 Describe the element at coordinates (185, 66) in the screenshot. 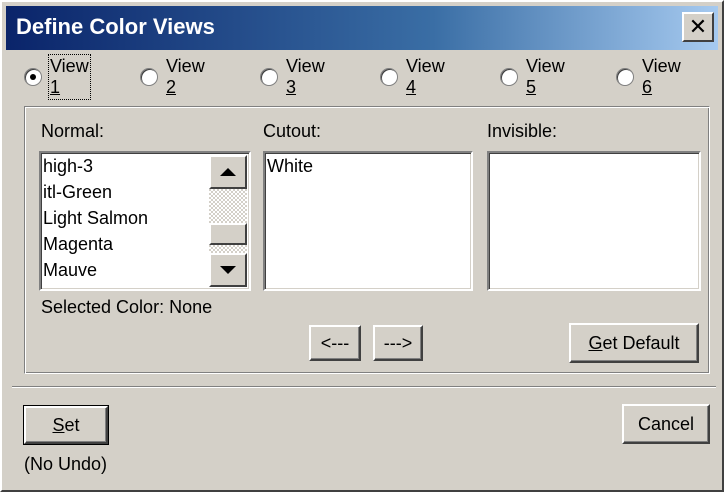

I see `view-2-prefix: View` at that location.